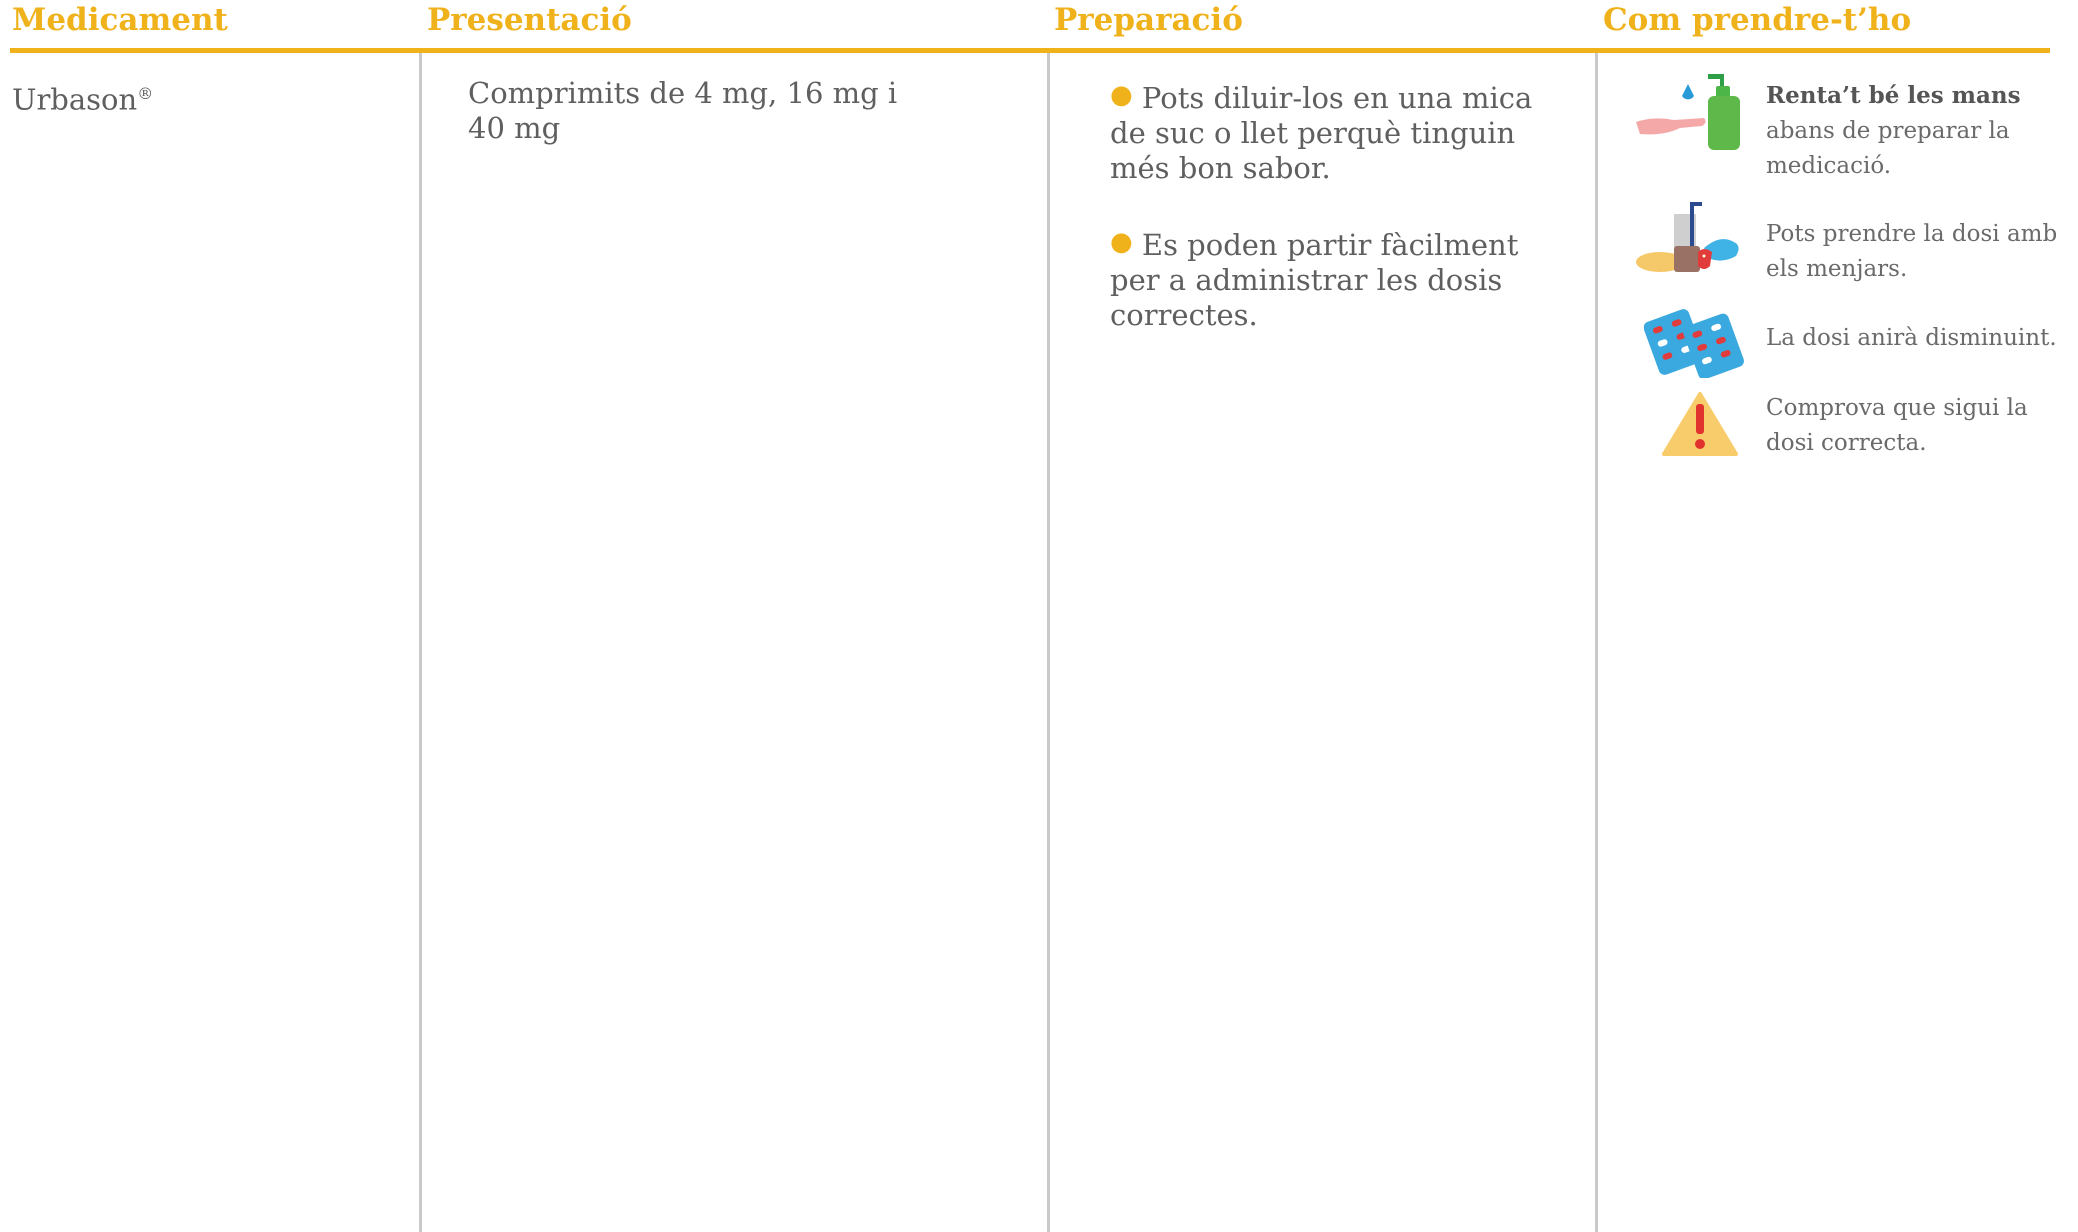 The image size is (2078, 1232). What do you see at coordinates (1688, 112) in the screenshot?
I see `hand-wash-icon` at bounding box center [1688, 112].